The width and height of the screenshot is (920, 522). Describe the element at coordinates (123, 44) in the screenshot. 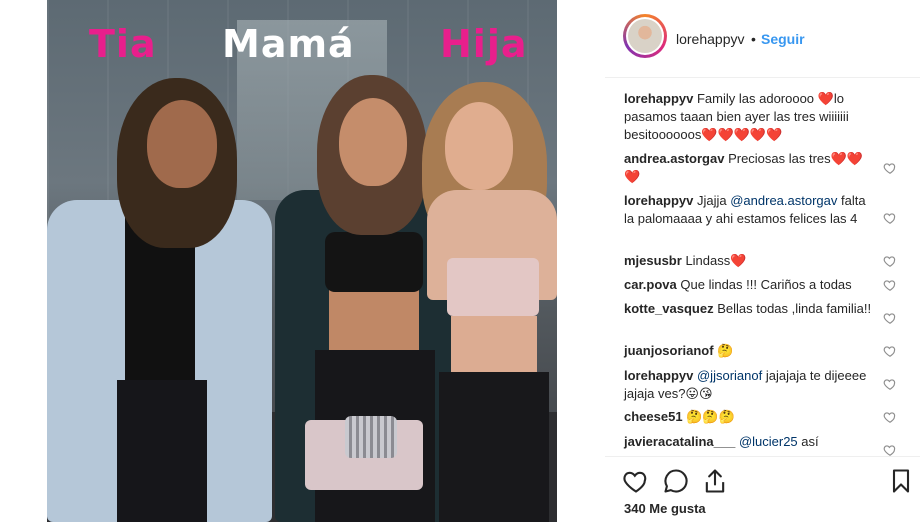

I see `caption-tia: Tia` at that location.